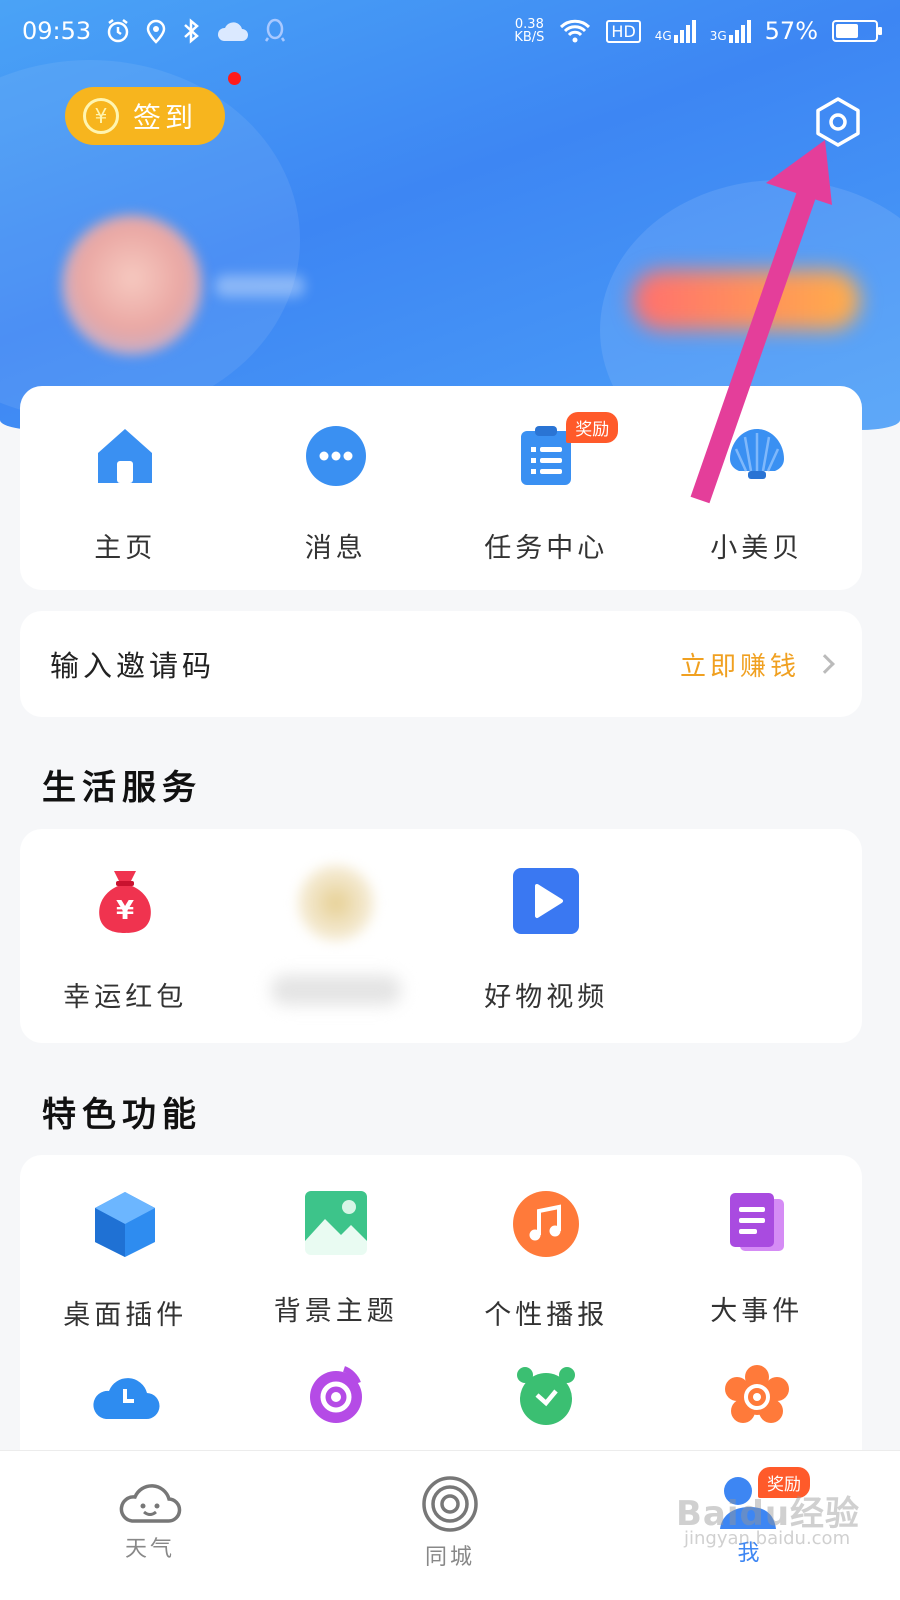 The image size is (900, 1600). I want to click on alarm-clock-icon, so click(546, 1396).